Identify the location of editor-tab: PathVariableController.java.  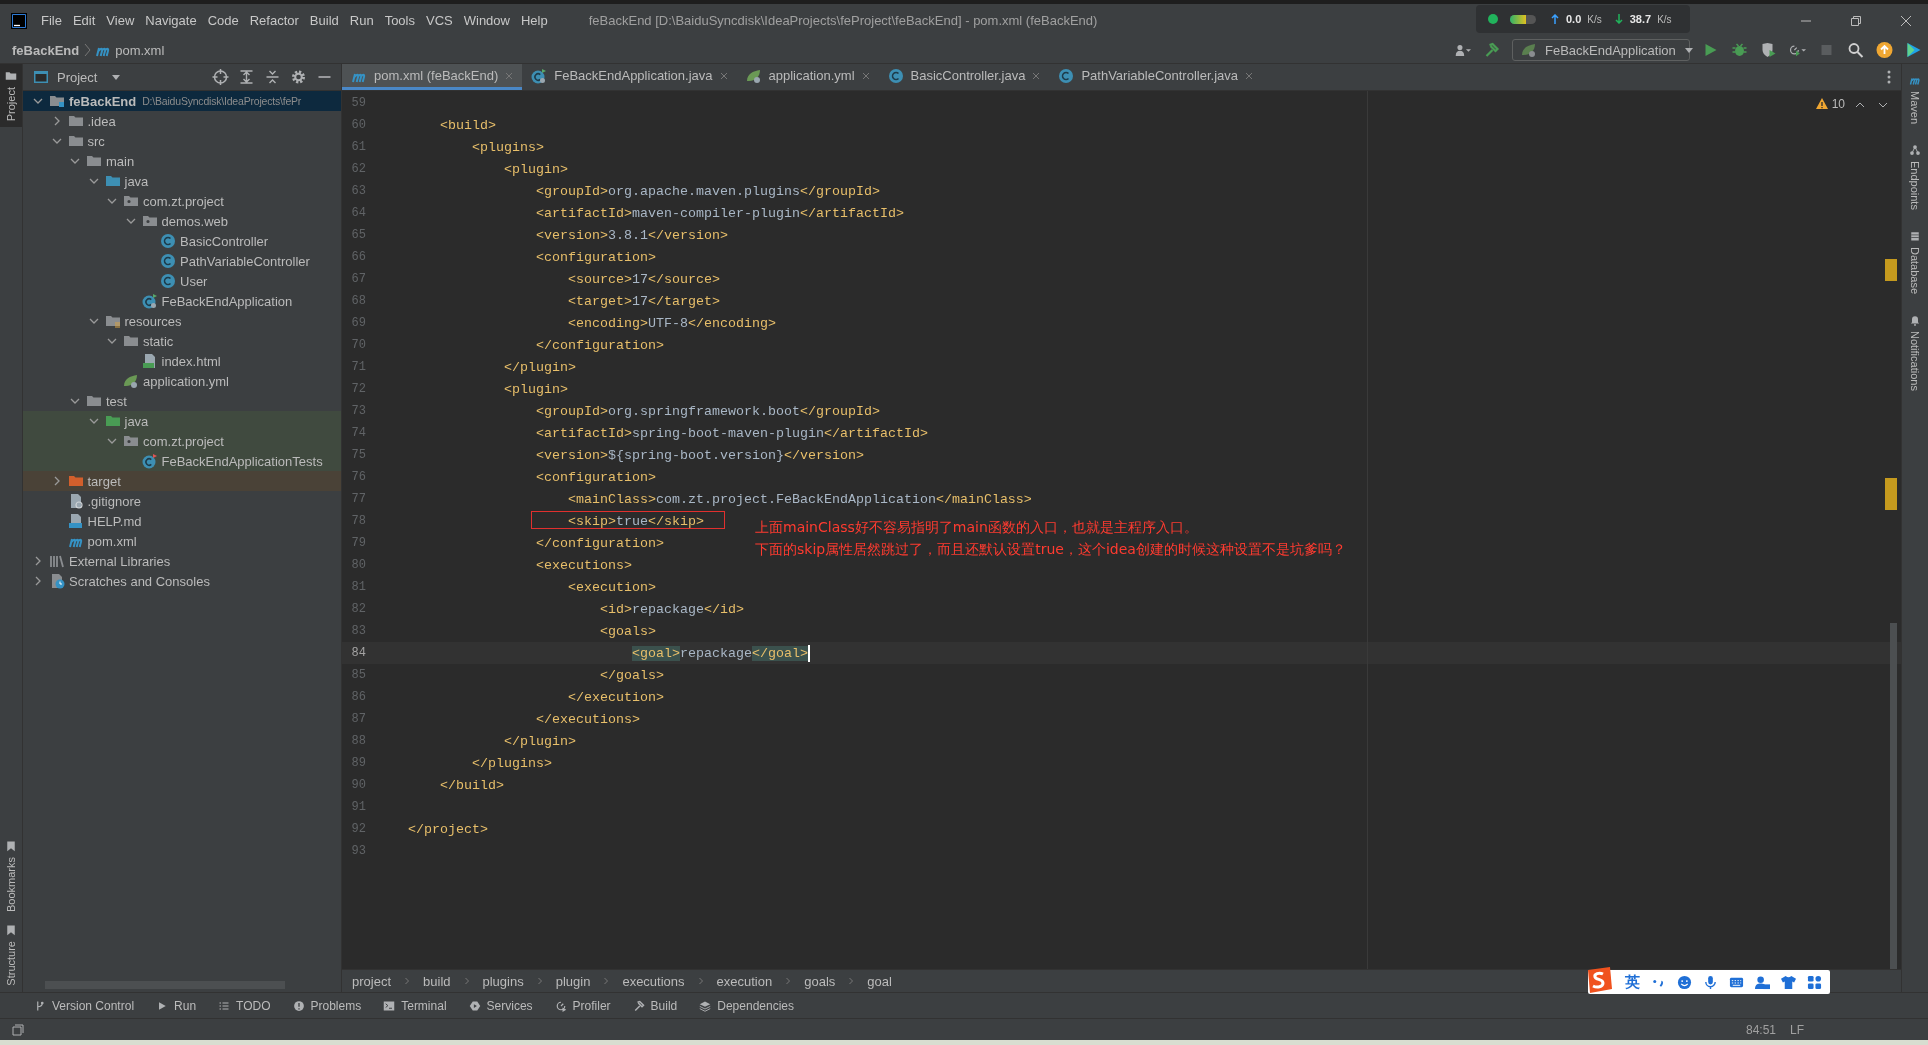
(1155, 77).